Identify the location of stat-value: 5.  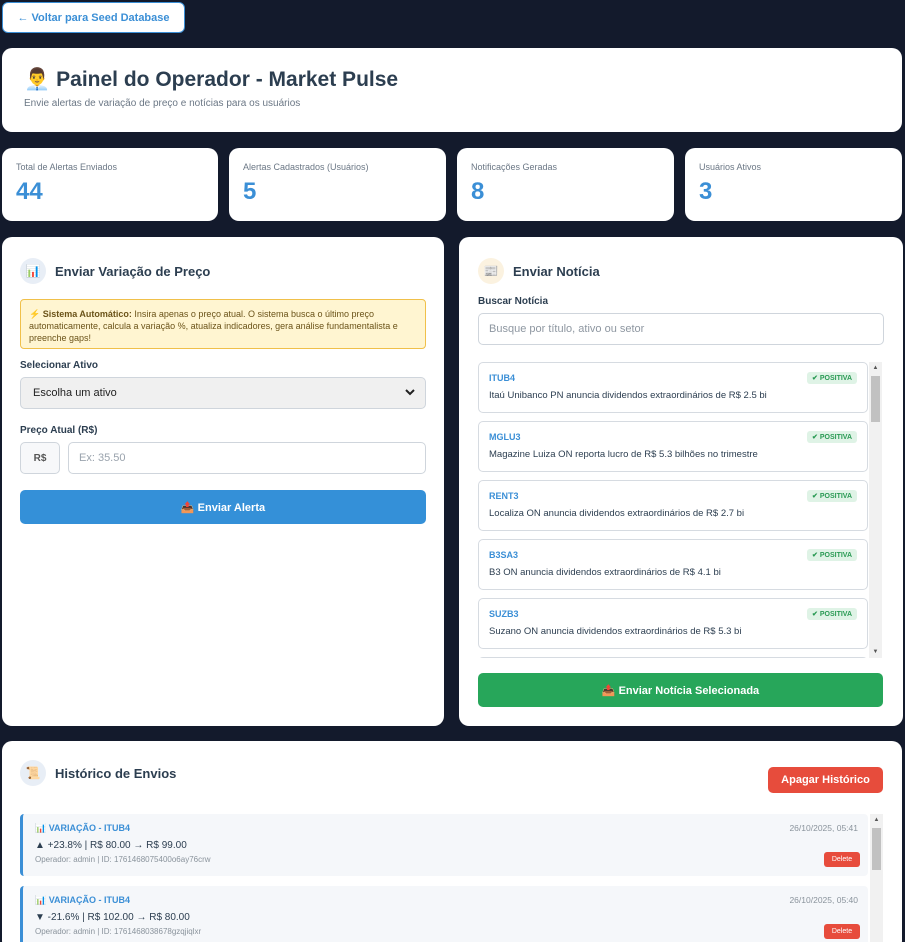
(250, 191).